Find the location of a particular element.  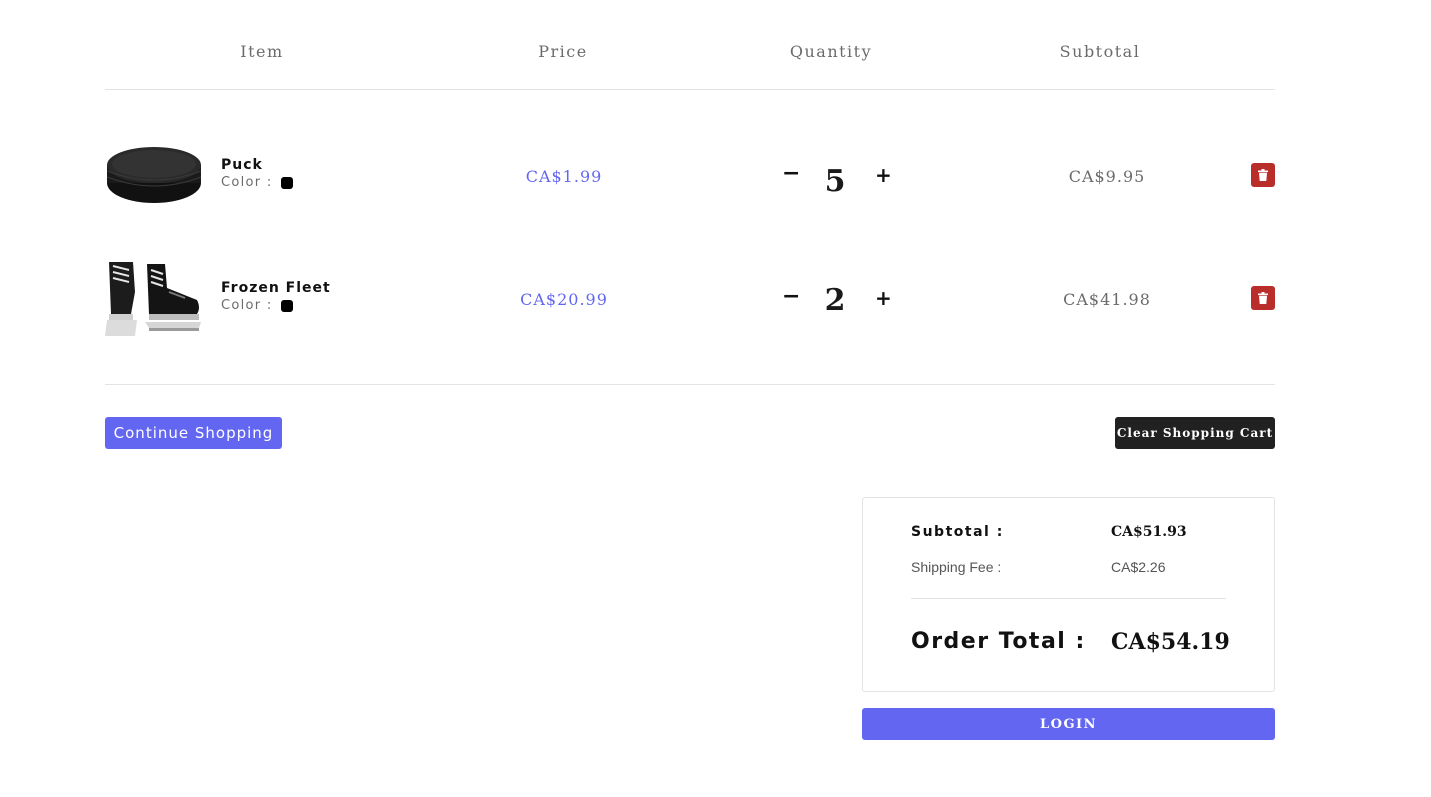

summary-subtotal-value: CA$51.93 is located at coordinates (1149, 532).